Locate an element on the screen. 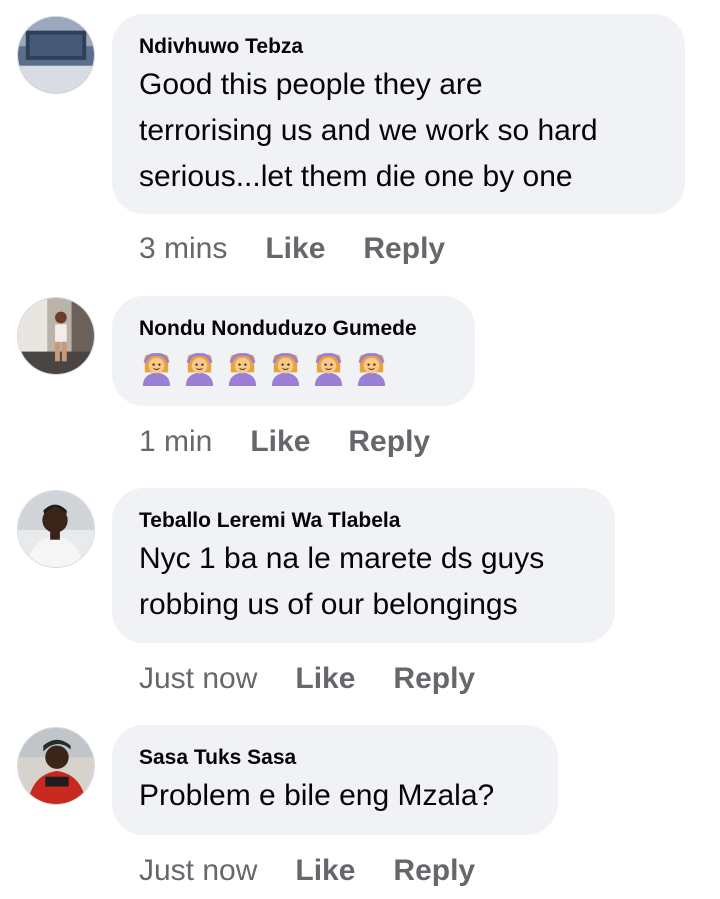 Image resolution: width=720 pixels, height=899 pixels. comment-actions: 3 mins Like Reply is located at coordinates (292, 249).